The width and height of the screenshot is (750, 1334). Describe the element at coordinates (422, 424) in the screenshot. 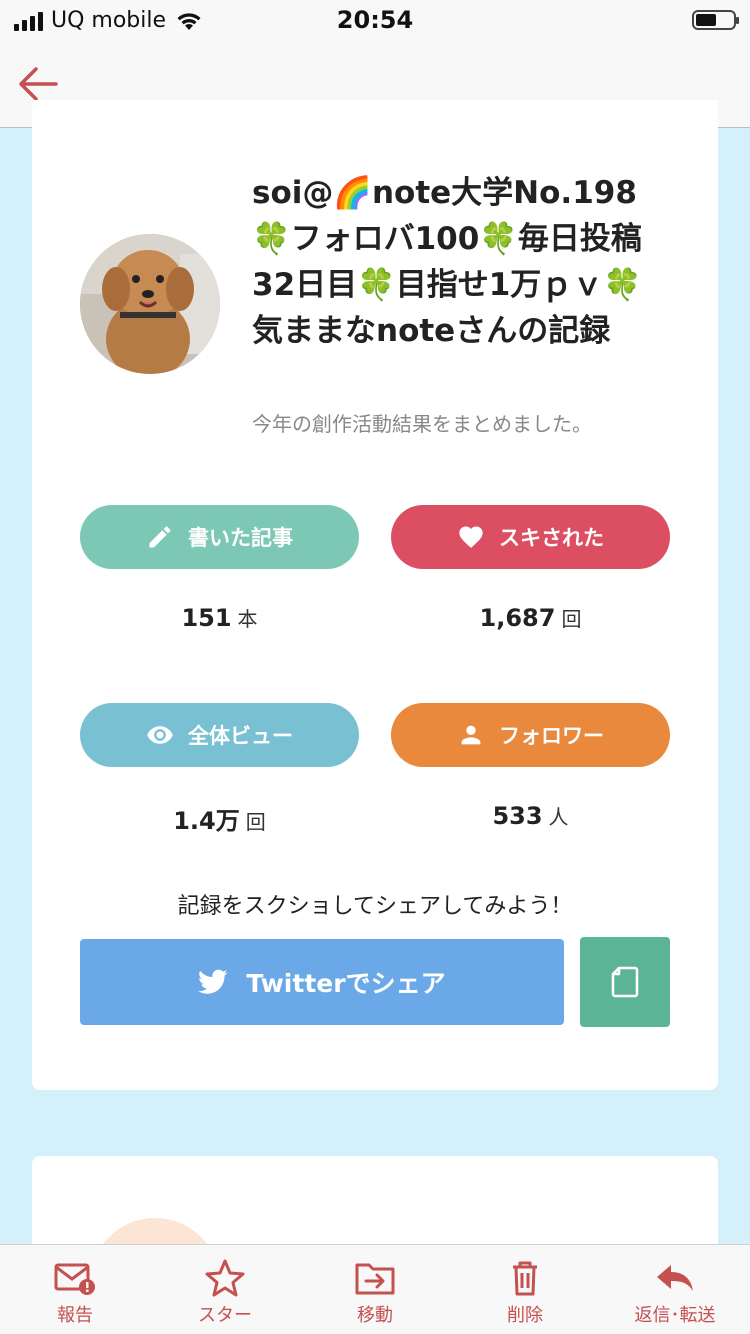

I see `profile-subtitle: 今年の創作活動結果をまとめました。` at that location.